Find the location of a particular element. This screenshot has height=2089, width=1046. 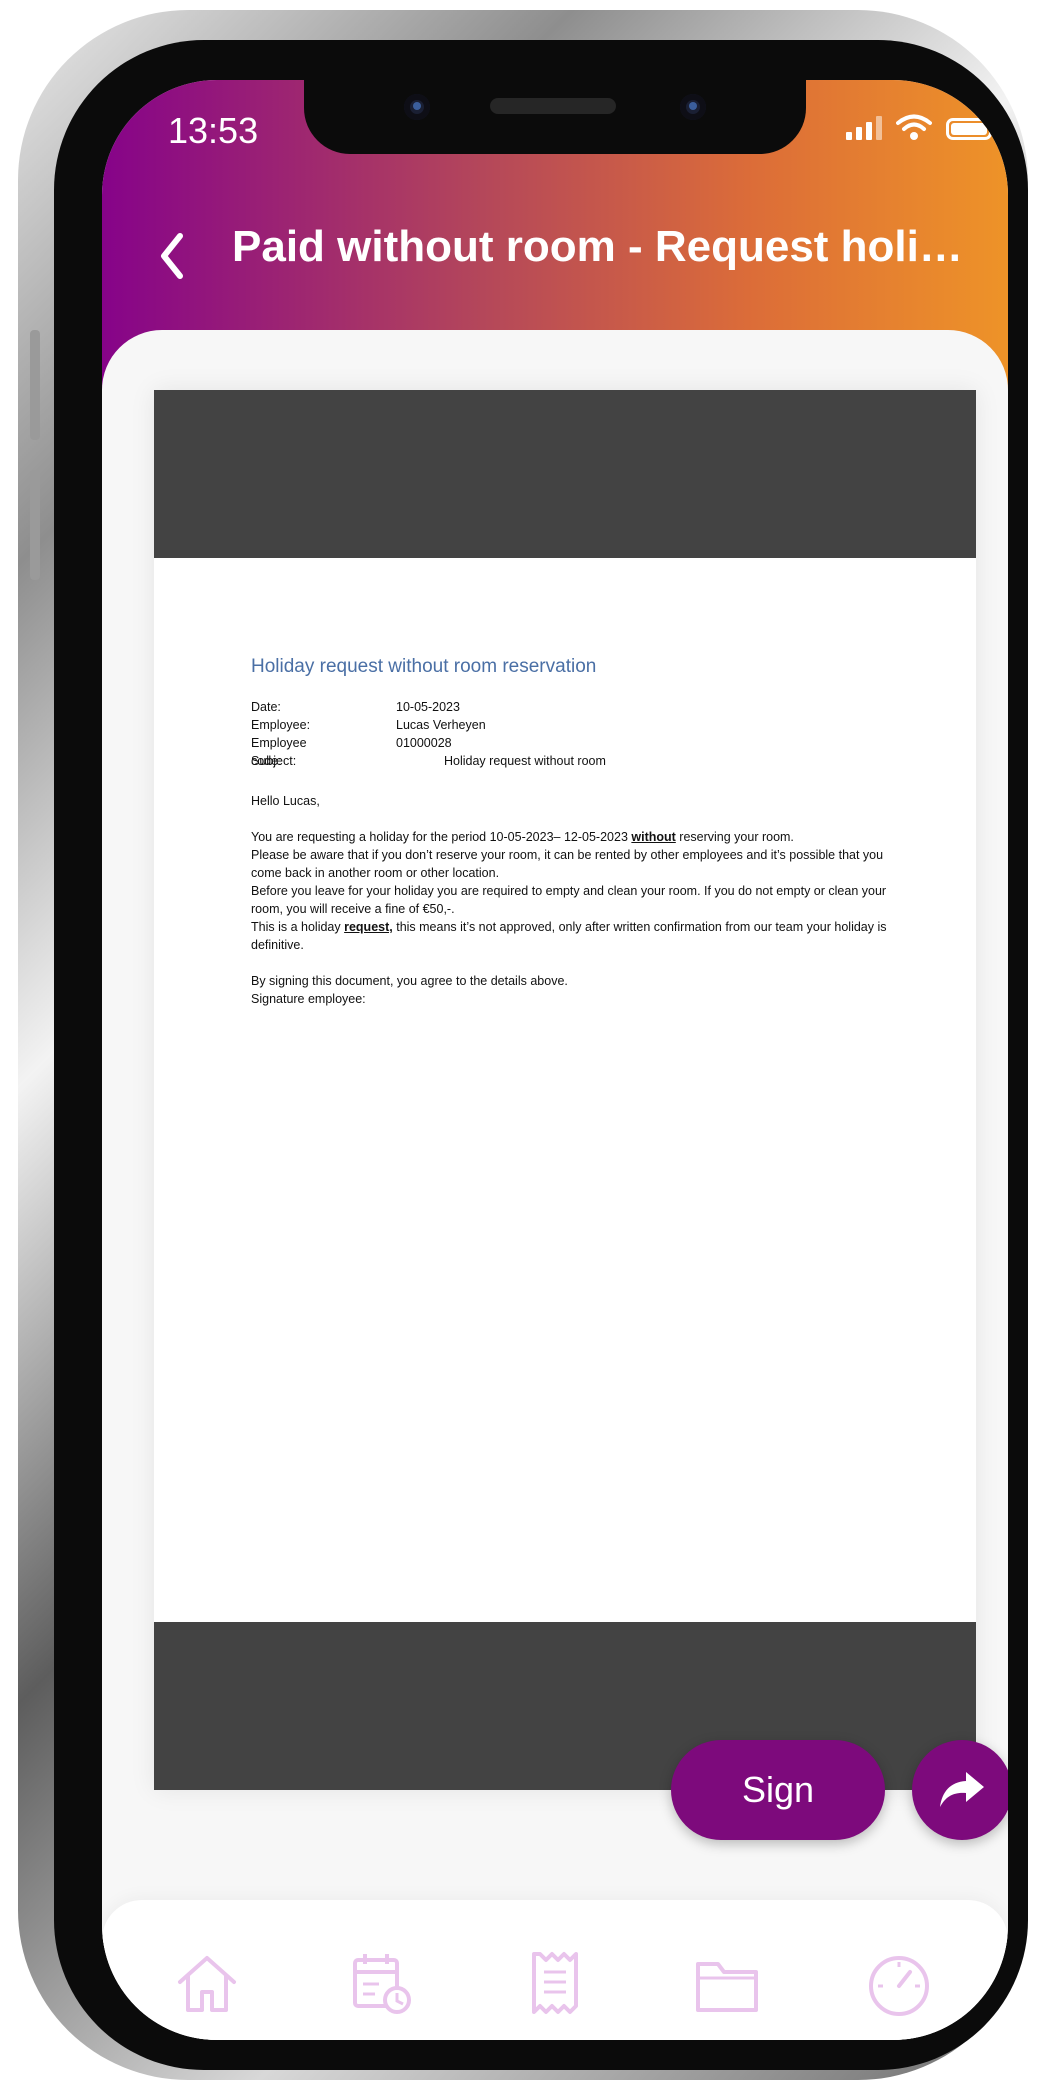

document-top-bar is located at coordinates (565, 474).